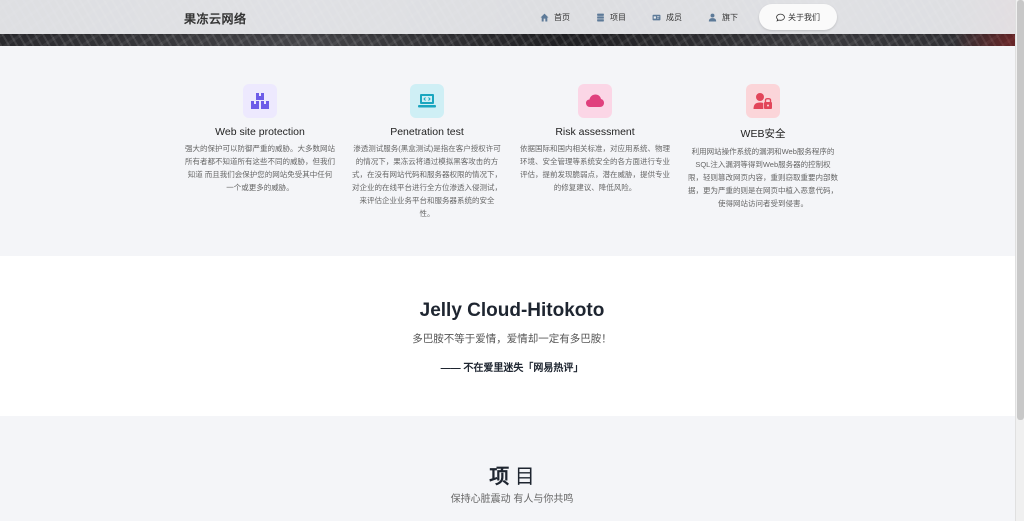 This screenshot has width=1024, height=521. Describe the element at coordinates (730, 17) in the screenshot. I see `nav-item-label: 旗下` at that location.